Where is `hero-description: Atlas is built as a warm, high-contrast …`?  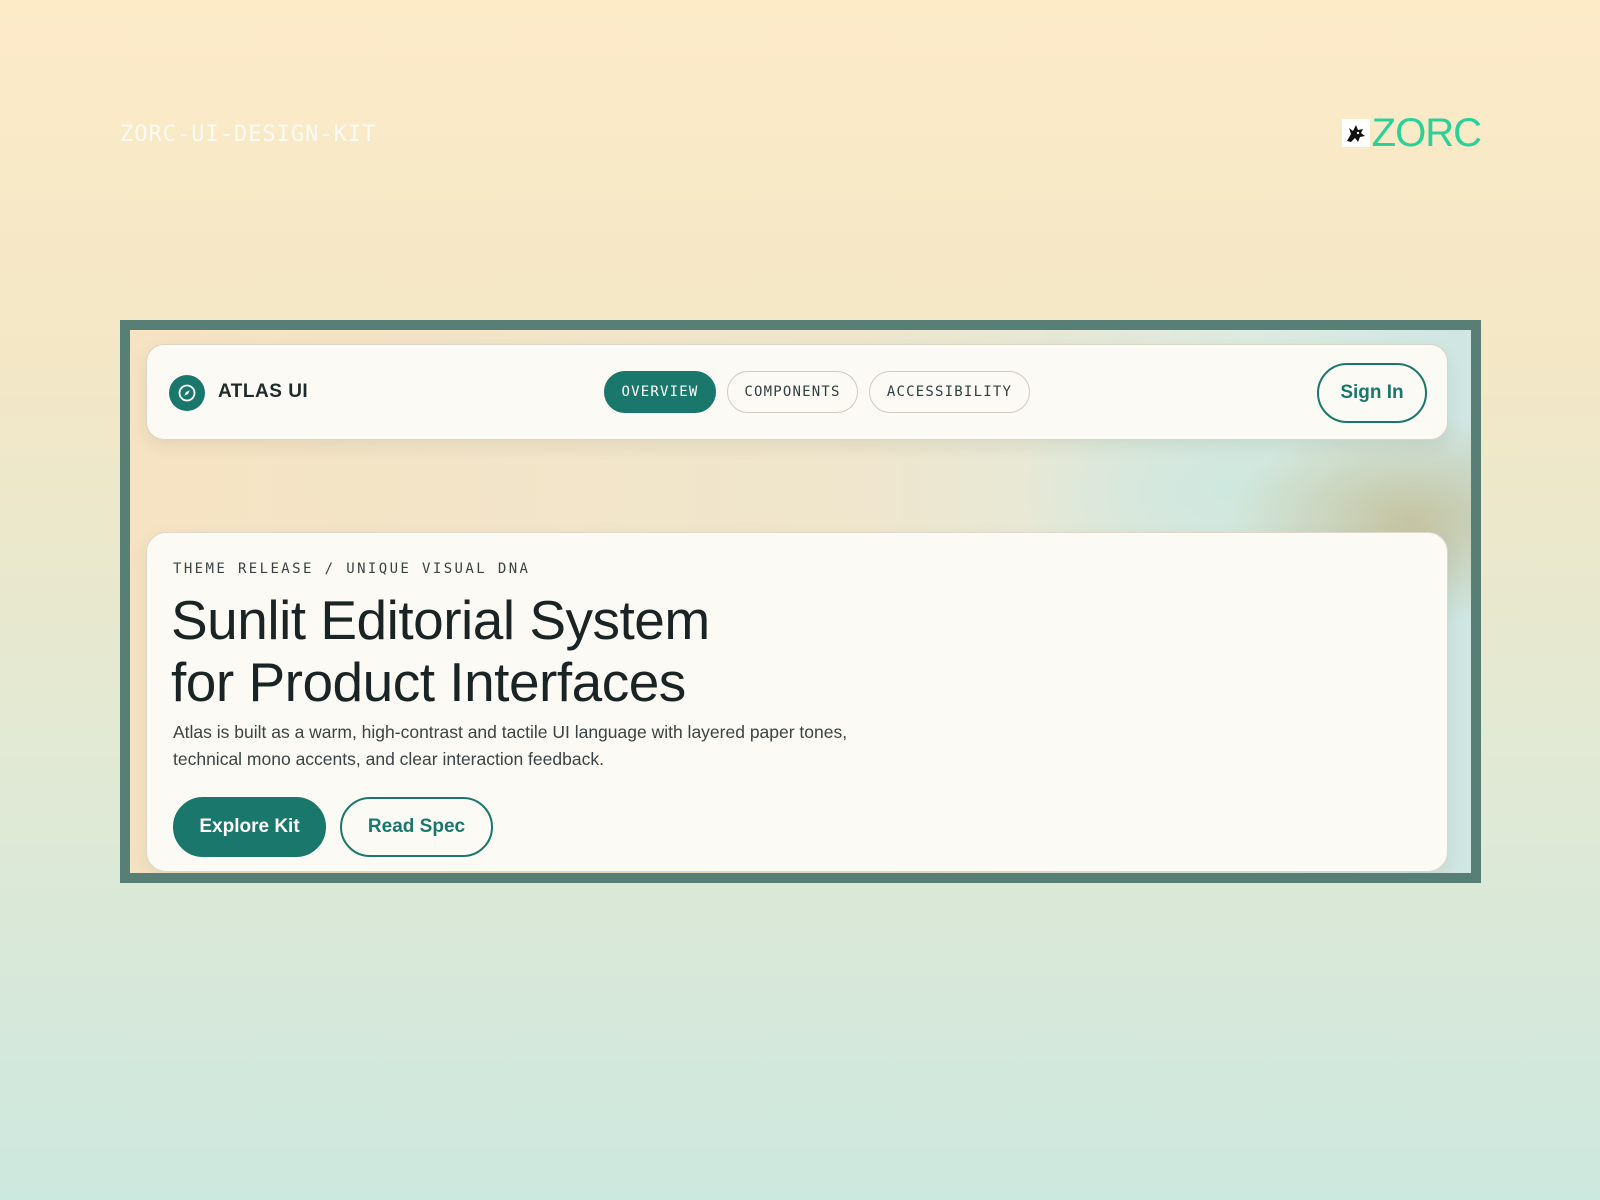
hero-description: Atlas is built as a warm, high-contrast … is located at coordinates (533, 746).